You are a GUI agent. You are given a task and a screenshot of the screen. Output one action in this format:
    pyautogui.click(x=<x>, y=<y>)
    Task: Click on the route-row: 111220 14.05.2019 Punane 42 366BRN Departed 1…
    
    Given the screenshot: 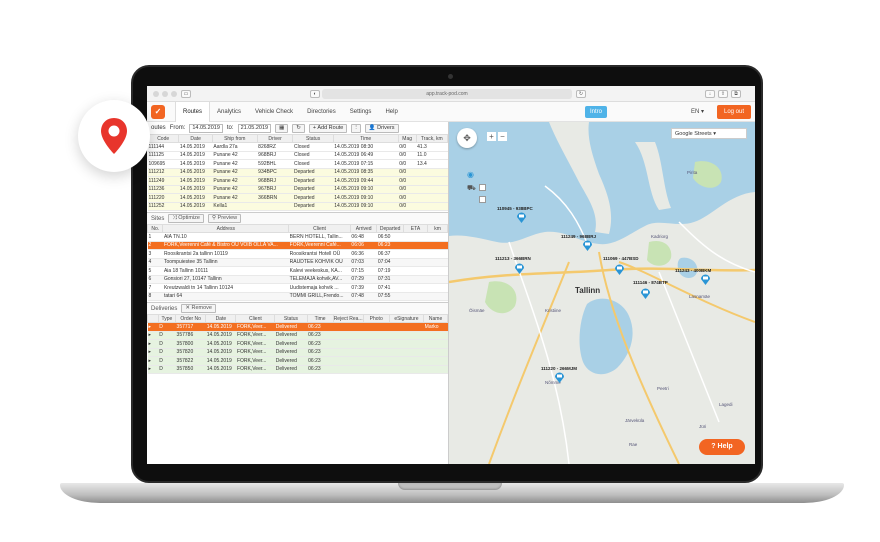 What is the action you would take?
    pyautogui.click(x=297, y=198)
    